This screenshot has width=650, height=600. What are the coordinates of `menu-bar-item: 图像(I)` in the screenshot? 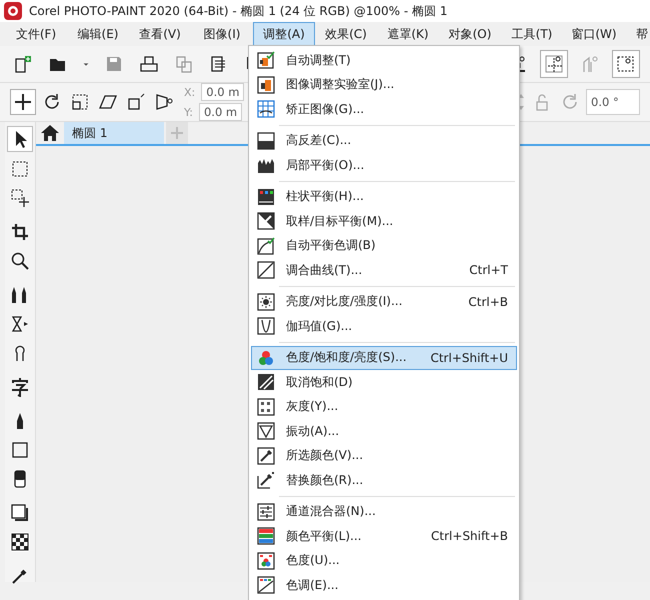 It's located at (222, 34).